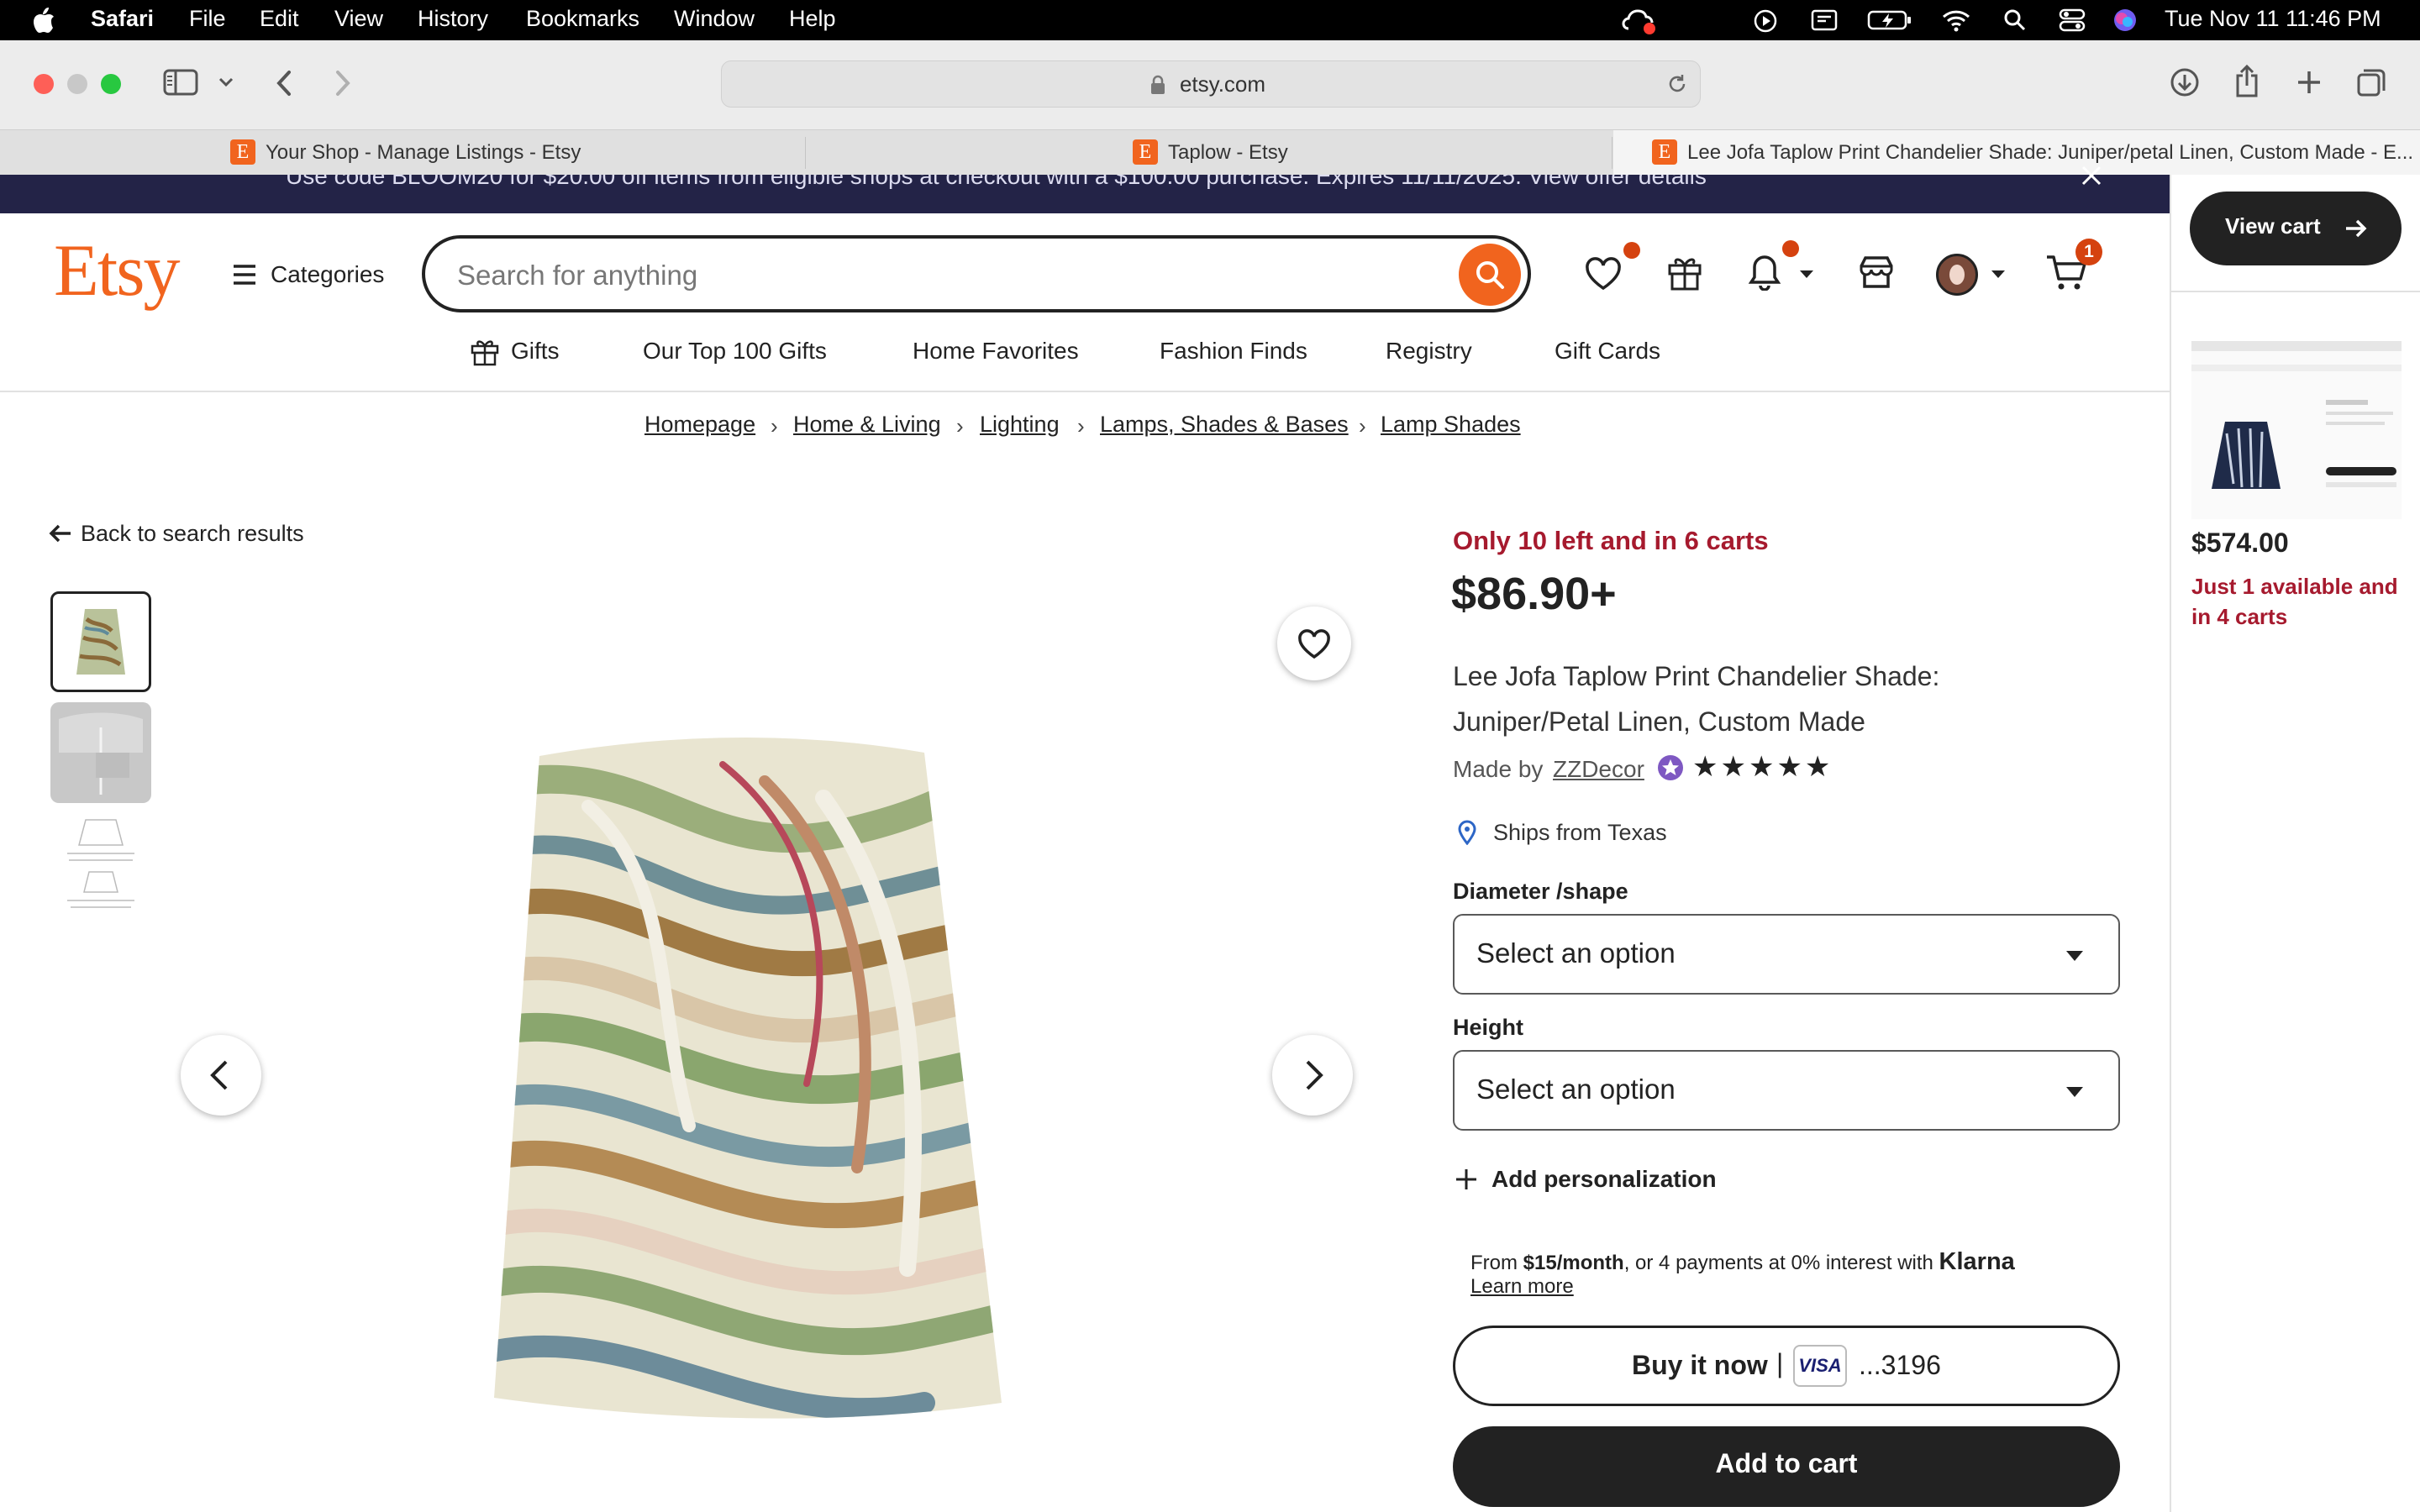 The image size is (2420, 1512). I want to click on search-button, so click(1490, 275).